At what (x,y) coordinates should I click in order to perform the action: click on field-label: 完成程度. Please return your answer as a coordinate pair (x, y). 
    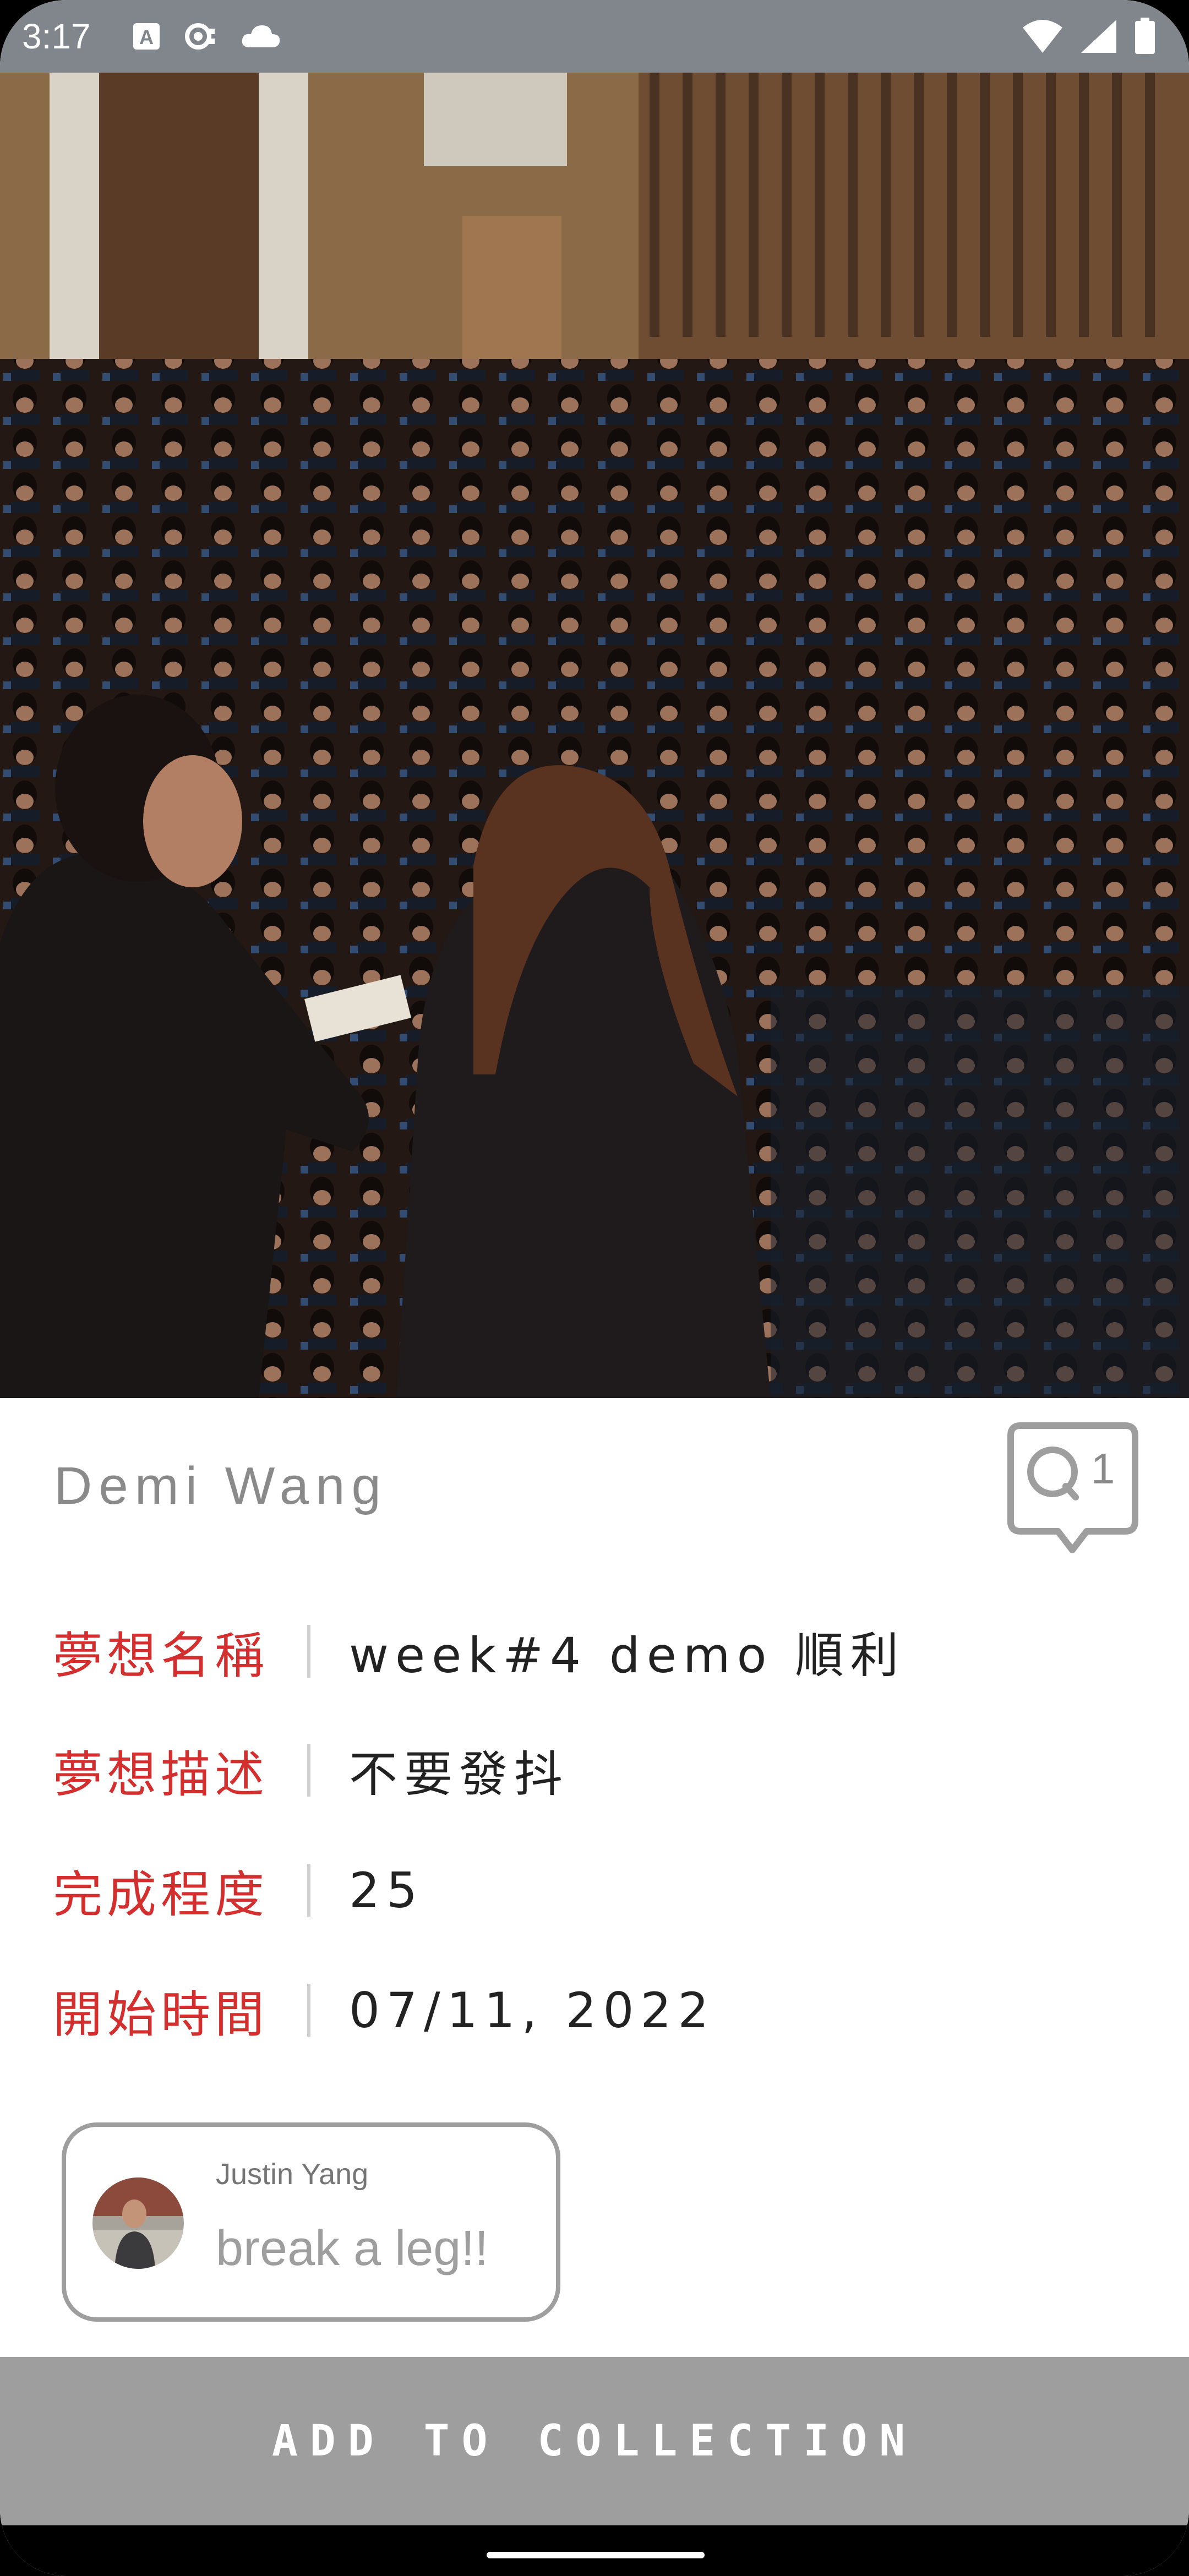
    Looking at the image, I should click on (161, 1895).